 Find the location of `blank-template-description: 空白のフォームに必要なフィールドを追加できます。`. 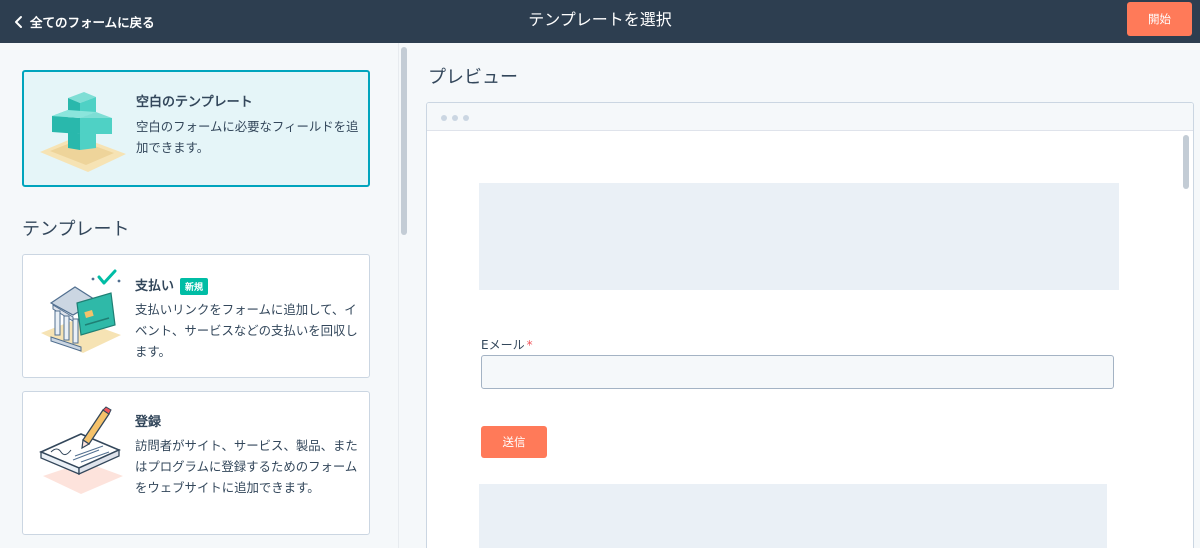

blank-template-description: 空白のフォームに必要なフィールドを追加できます。 is located at coordinates (247, 137).